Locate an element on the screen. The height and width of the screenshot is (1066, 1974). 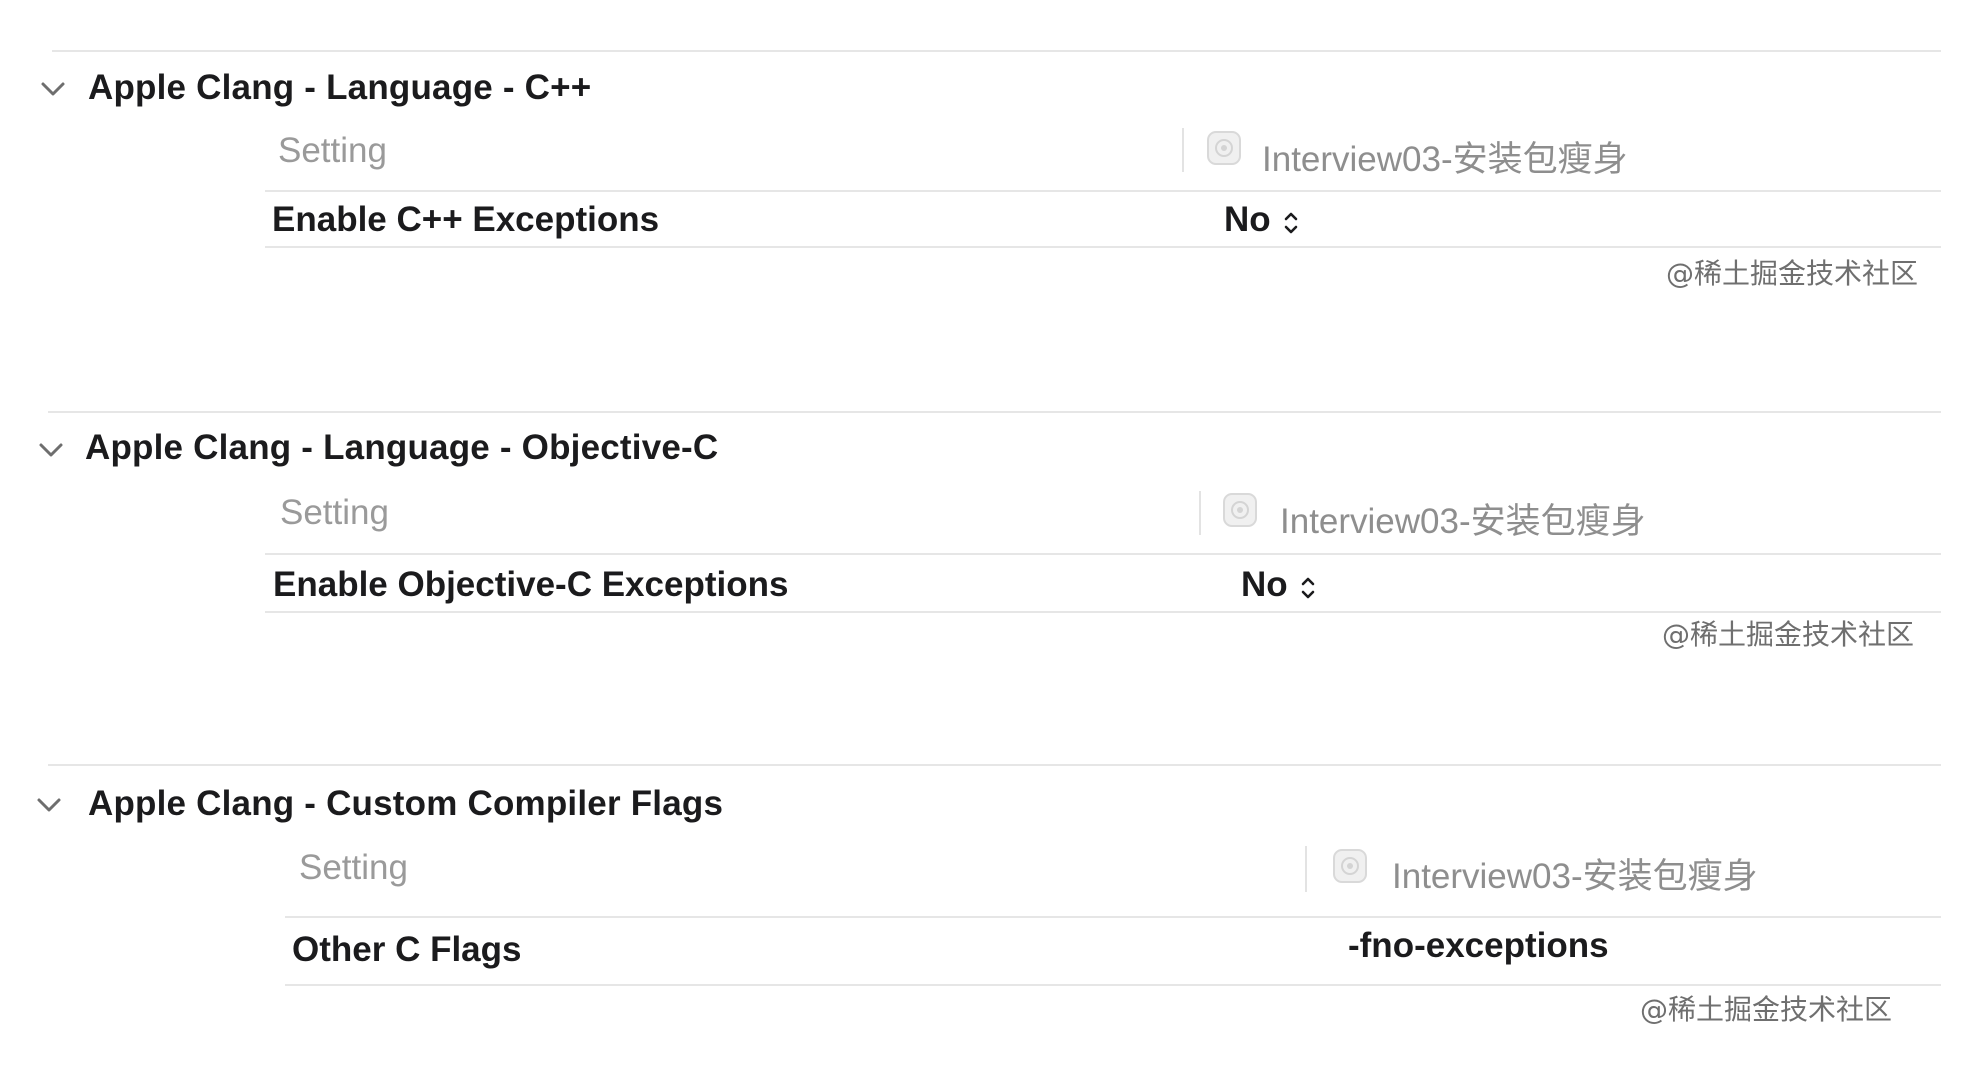
setting-row-label: Enable Objective-C Exceptions is located at coordinates (530, 585).